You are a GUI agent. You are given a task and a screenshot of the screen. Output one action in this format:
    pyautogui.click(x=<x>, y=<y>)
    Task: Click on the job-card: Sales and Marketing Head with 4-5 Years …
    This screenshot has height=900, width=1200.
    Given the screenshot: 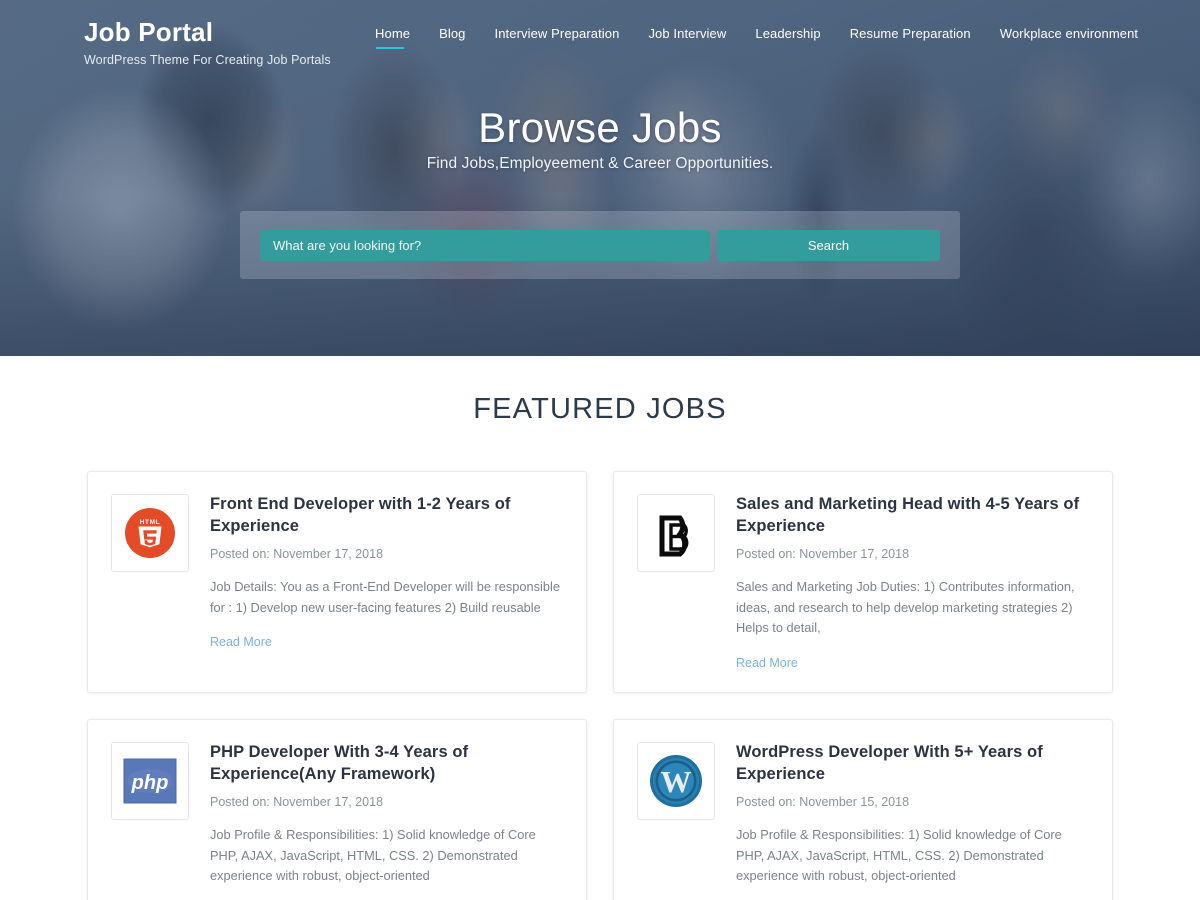 What is the action you would take?
    pyautogui.click(x=863, y=582)
    